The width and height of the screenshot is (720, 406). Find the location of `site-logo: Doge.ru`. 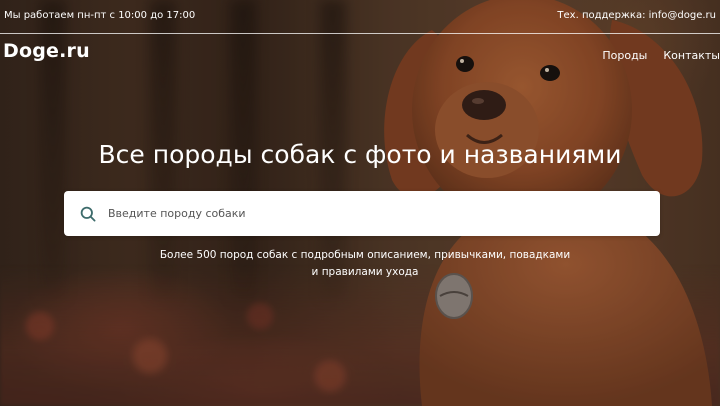

site-logo: Doge.ru is located at coordinates (46, 51).